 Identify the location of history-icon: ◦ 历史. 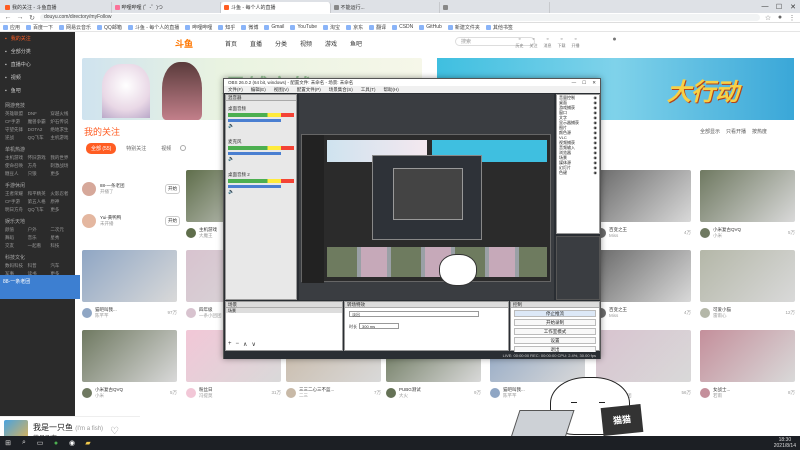
(519, 42).